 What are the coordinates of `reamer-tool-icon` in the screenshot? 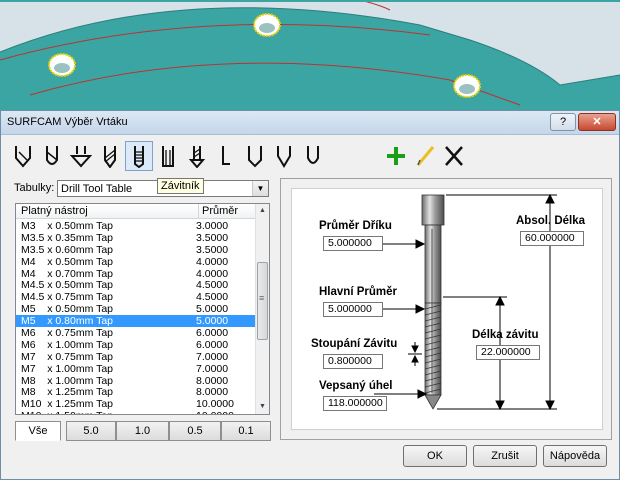 It's located at (168, 156).